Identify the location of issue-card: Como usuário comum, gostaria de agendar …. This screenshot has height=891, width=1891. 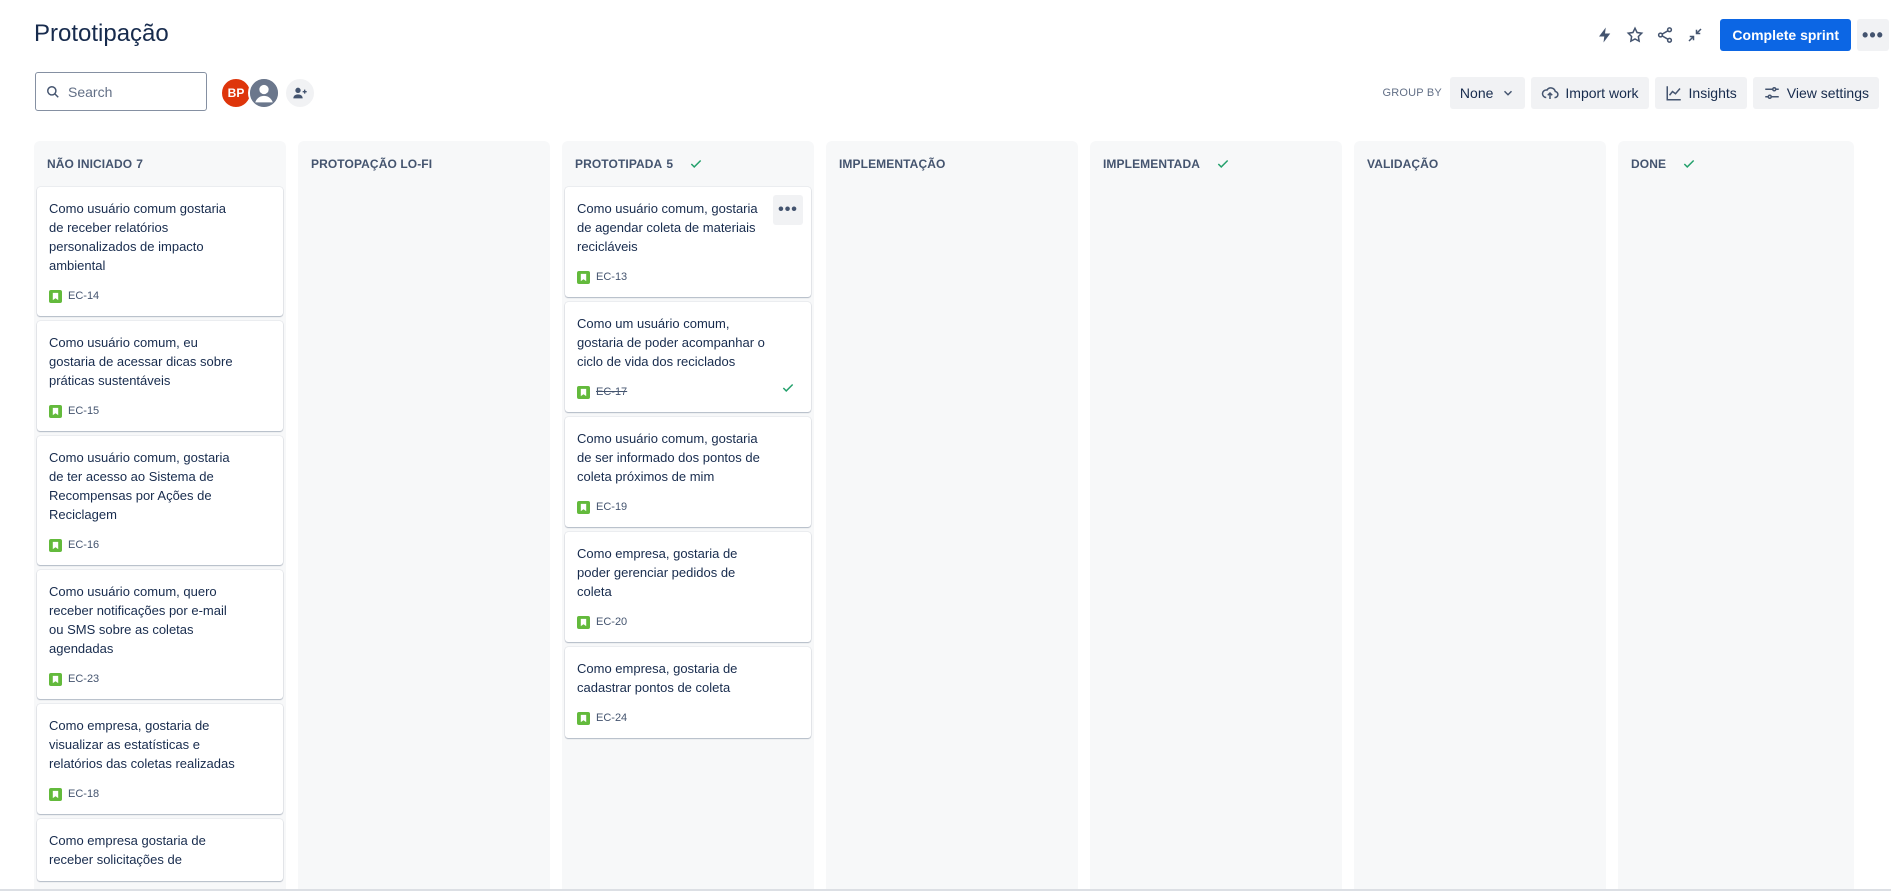
(688, 242).